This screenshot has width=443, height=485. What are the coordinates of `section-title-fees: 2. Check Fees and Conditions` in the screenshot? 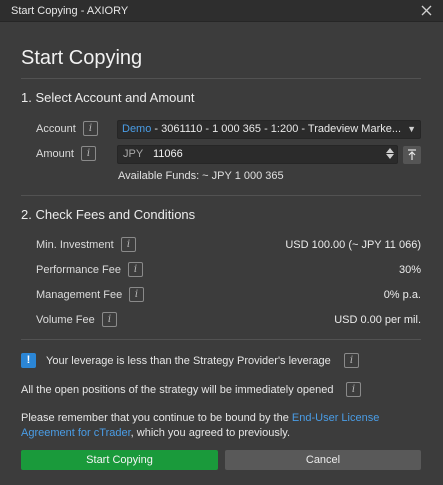 It's located at (108, 214).